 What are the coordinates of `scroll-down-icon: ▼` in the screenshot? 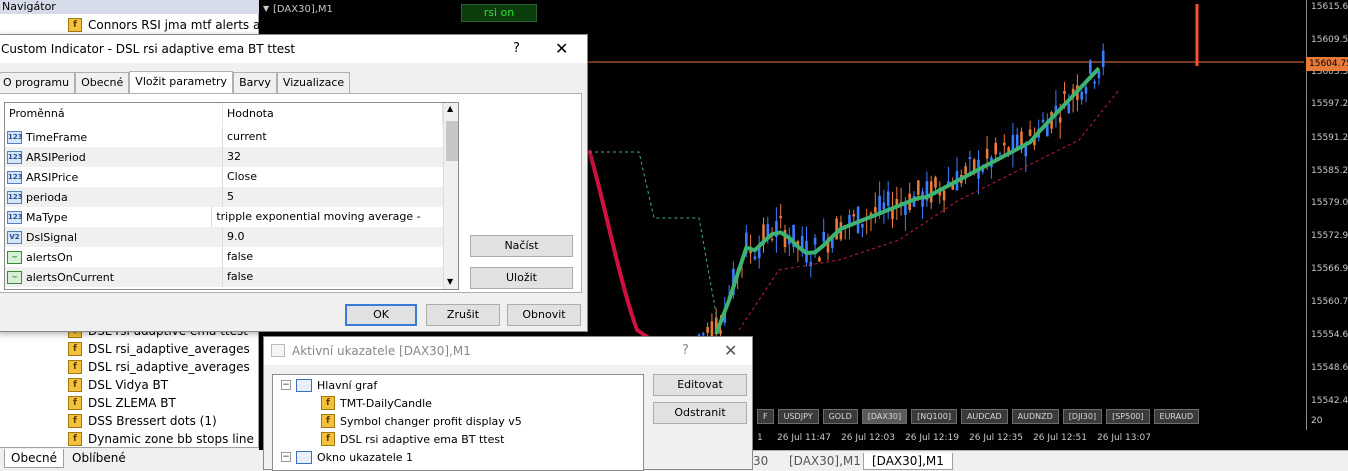 It's located at (450, 281).